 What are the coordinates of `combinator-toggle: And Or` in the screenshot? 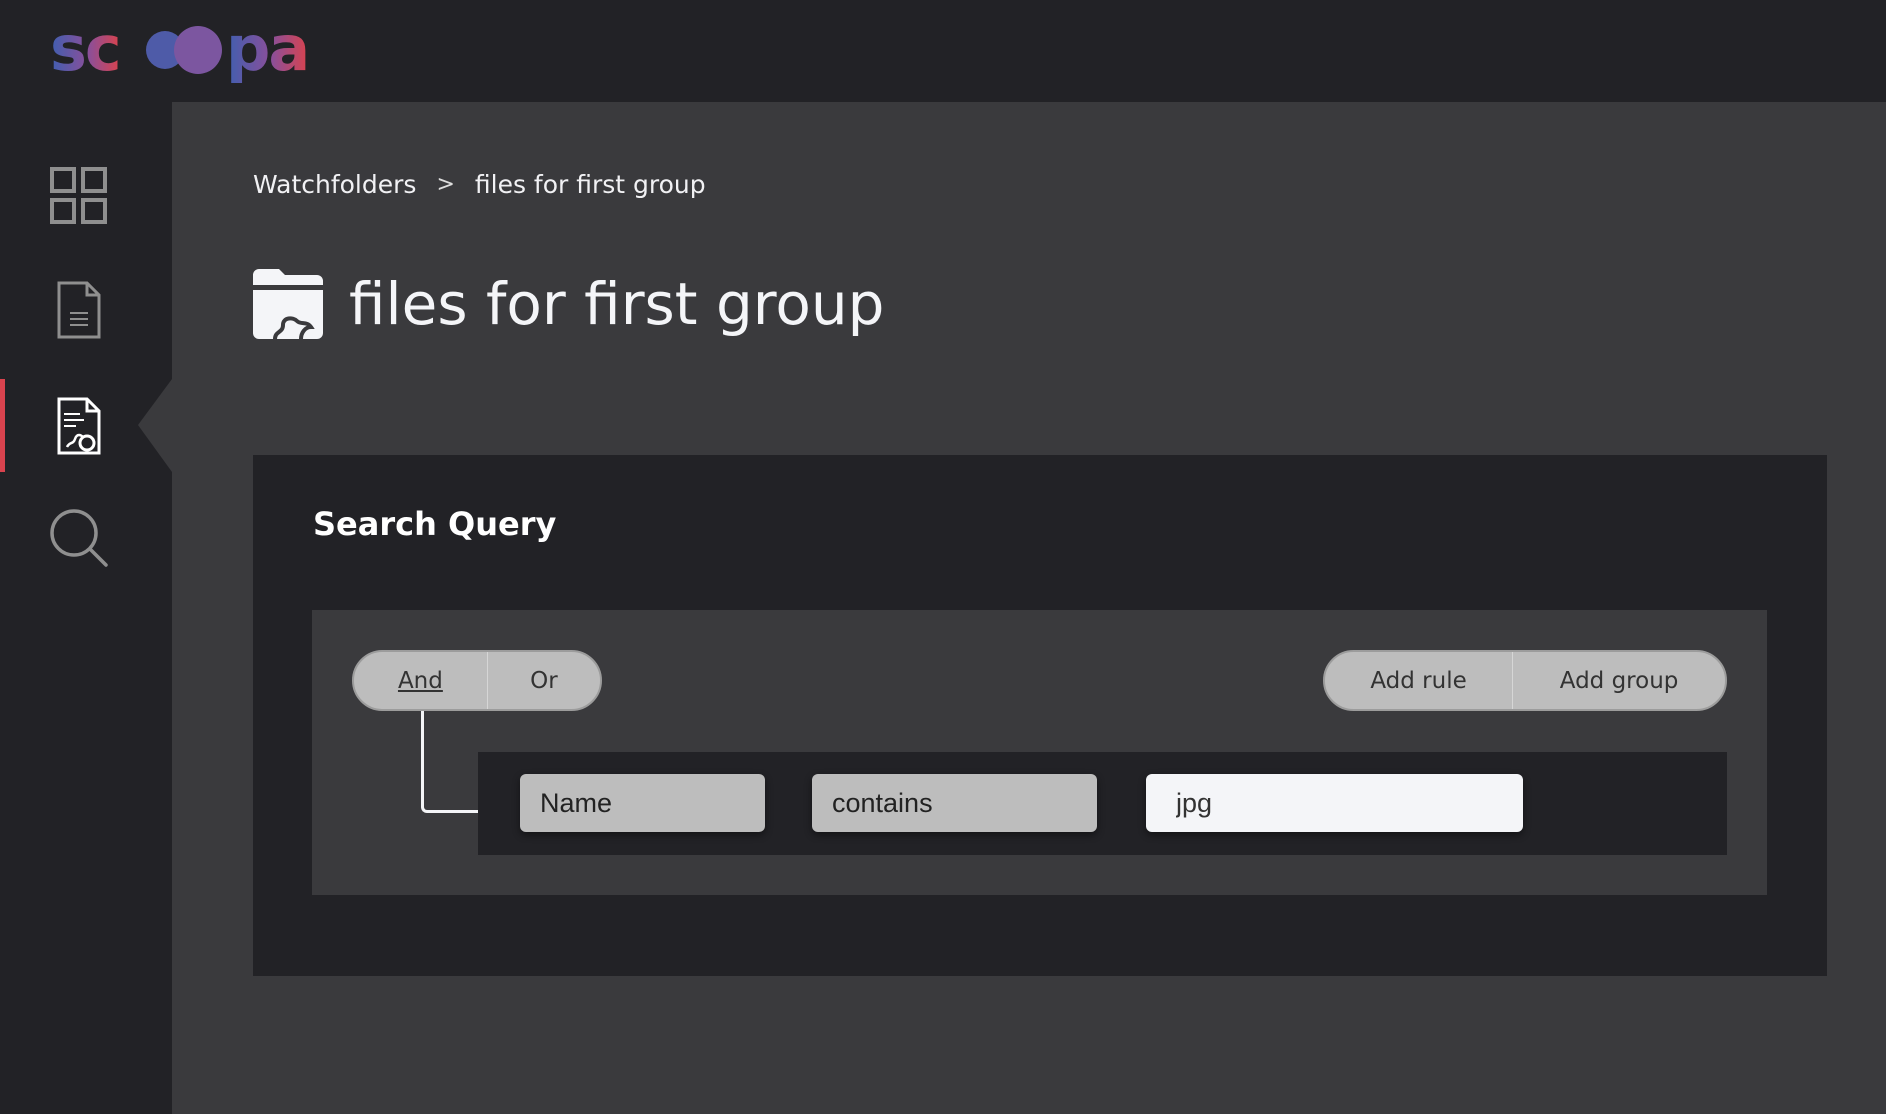 It's located at (477, 680).